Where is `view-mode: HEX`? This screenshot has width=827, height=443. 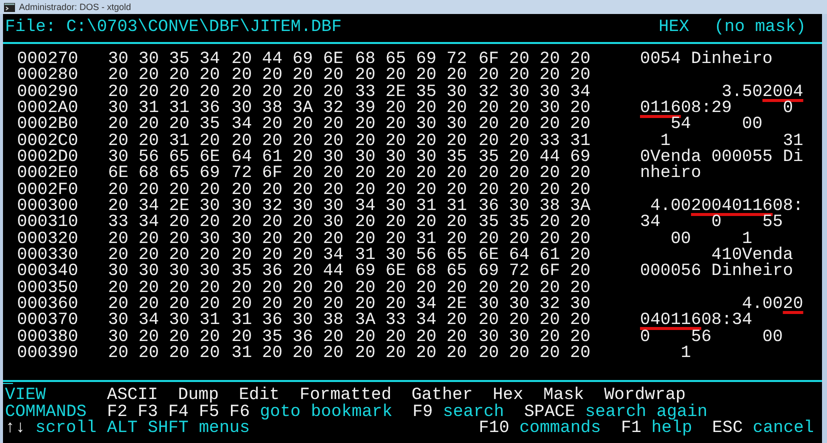 view-mode: HEX is located at coordinates (674, 28).